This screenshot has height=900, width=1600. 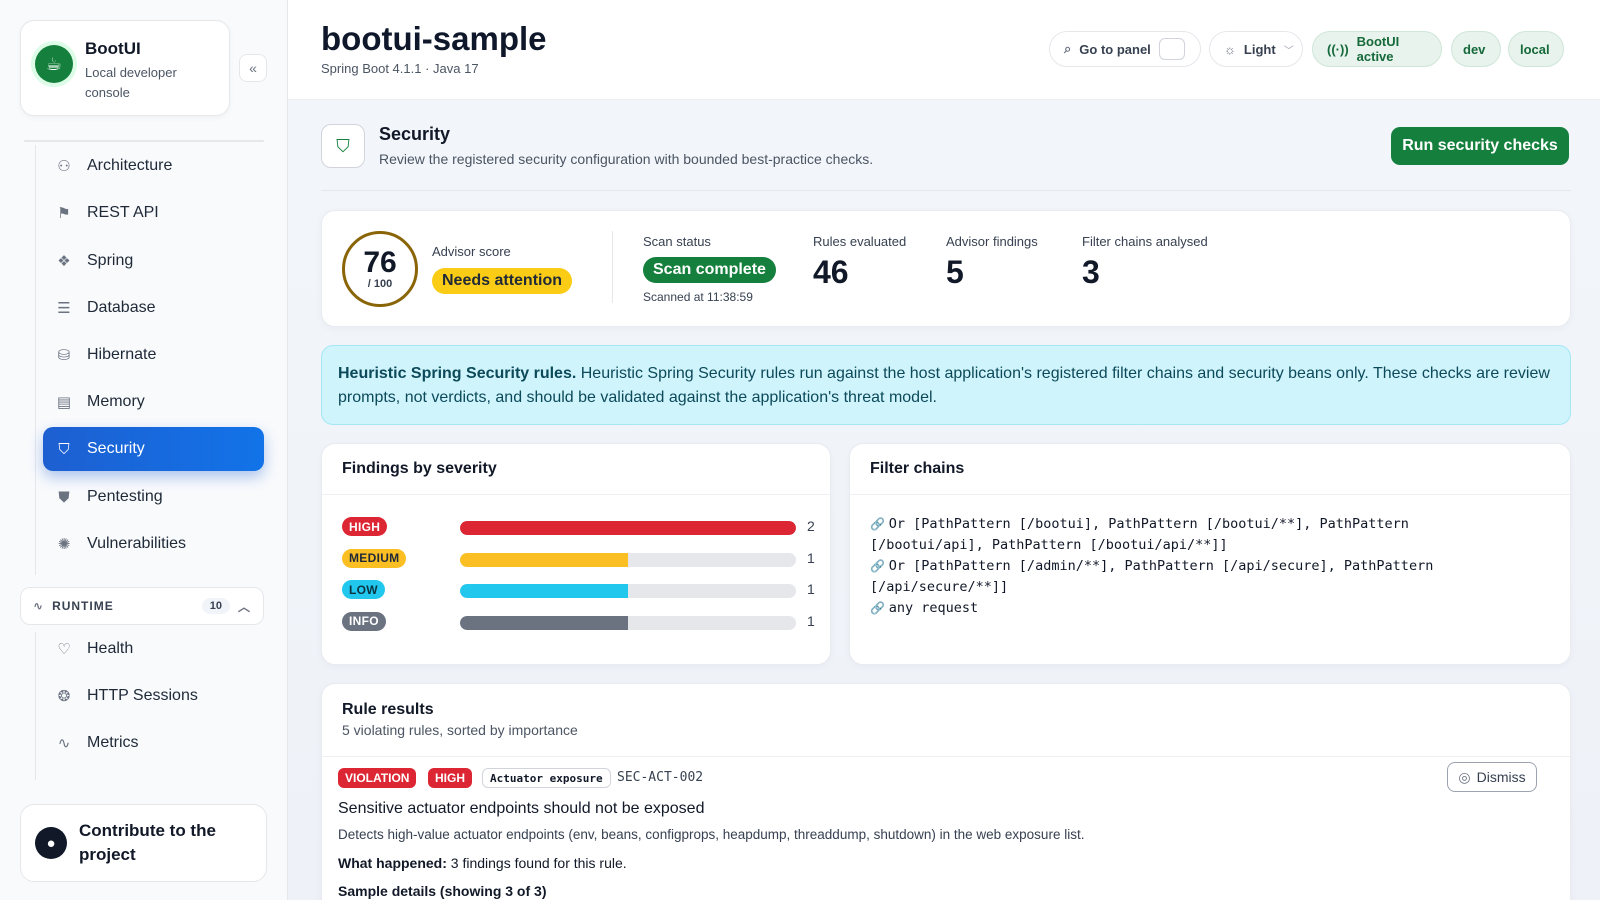 What do you see at coordinates (153, 743) in the screenshot?
I see `sidebar-item-metrics: ∿ Metrics` at bounding box center [153, 743].